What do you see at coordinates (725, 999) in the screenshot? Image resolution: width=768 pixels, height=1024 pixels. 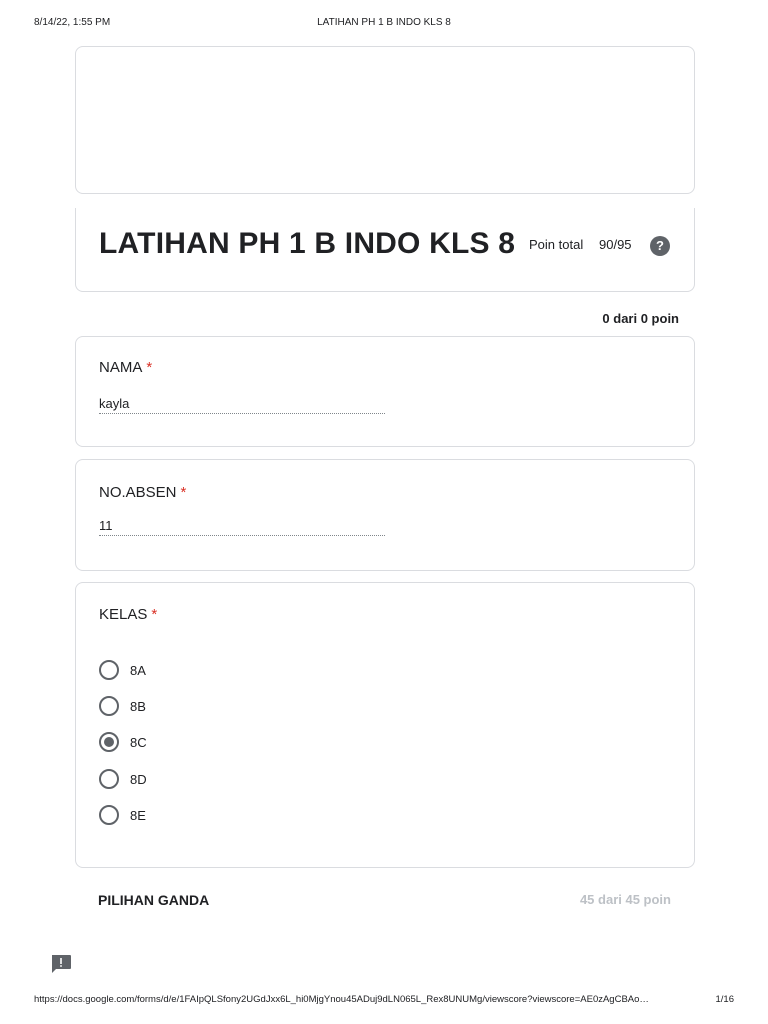 I see `page-number: 1/16` at bounding box center [725, 999].